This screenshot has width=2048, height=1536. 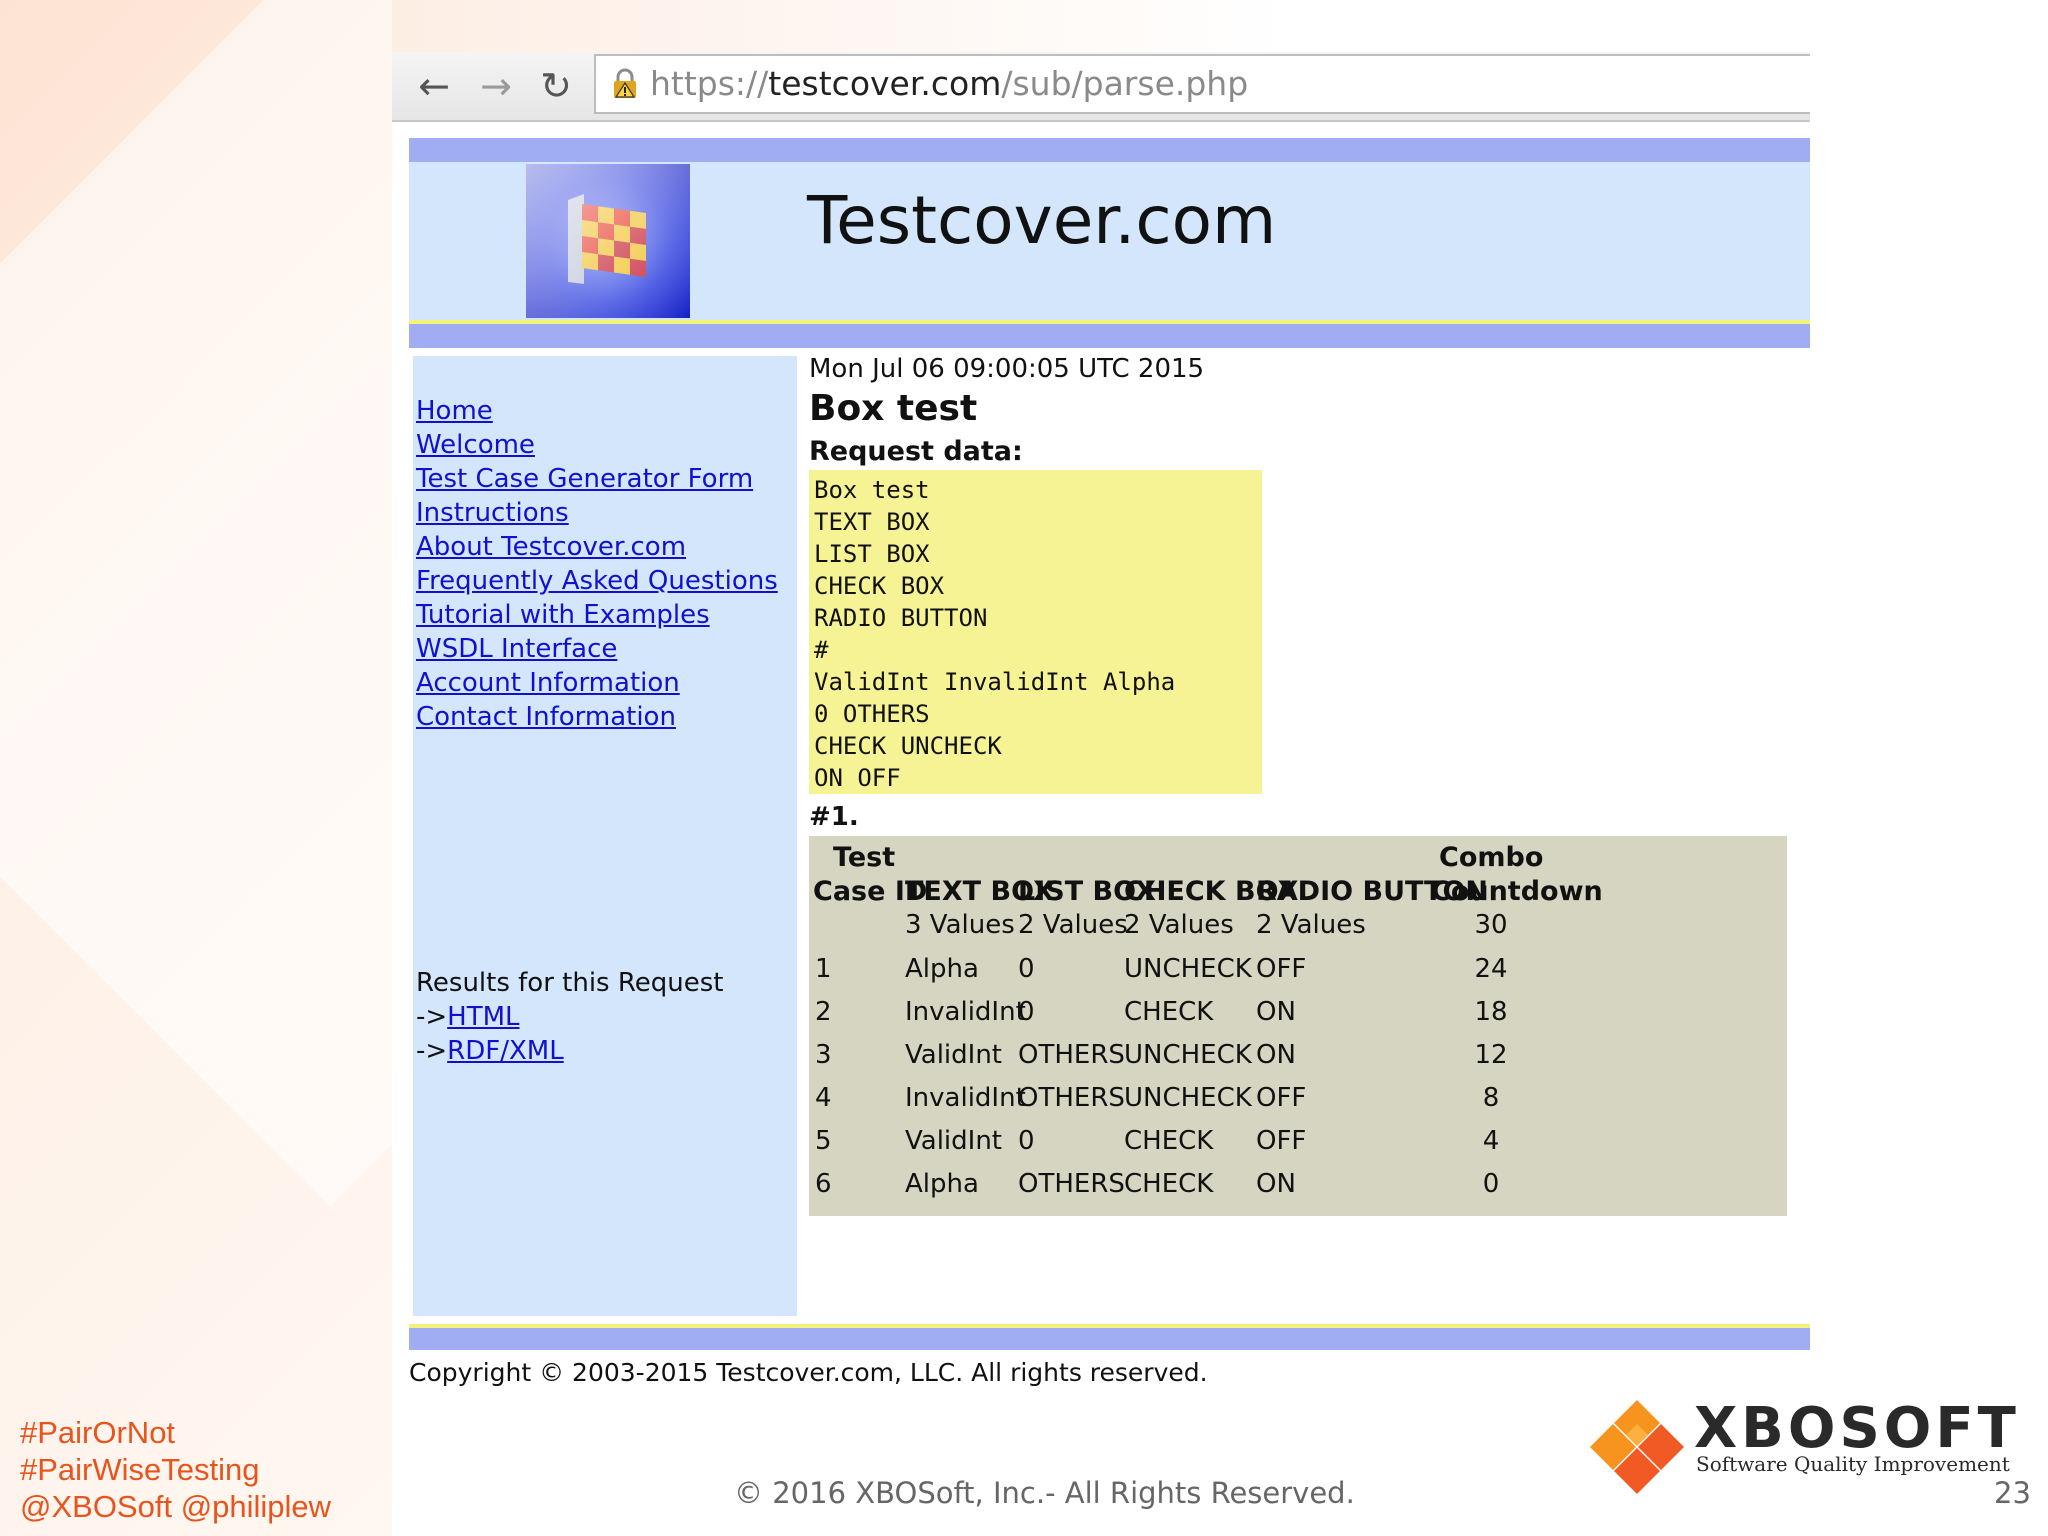 What do you see at coordinates (823, 1184) in the screenshot?
I see `table-cell-case-id: 6` at bounding box center [823, 1184].